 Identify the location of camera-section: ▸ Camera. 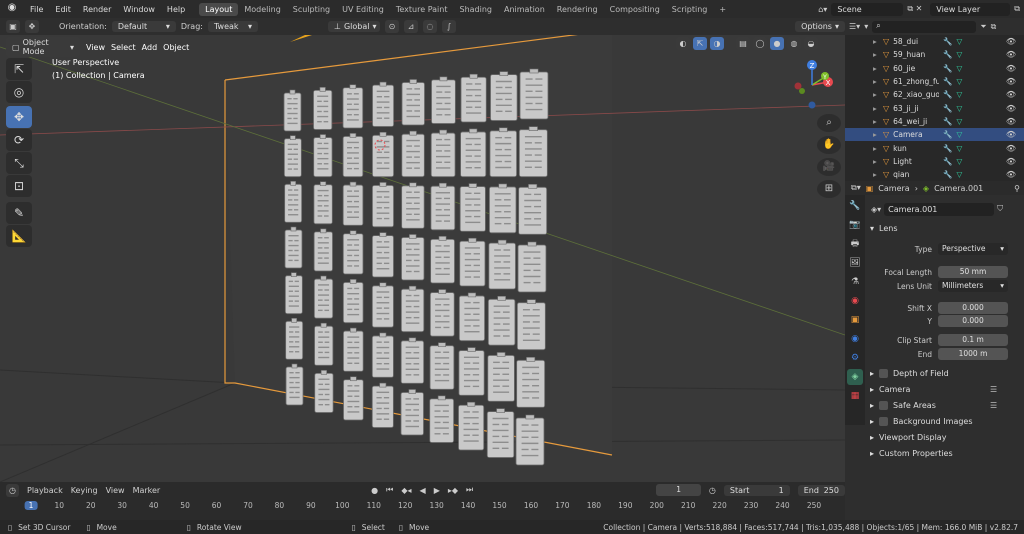
(890, 389).